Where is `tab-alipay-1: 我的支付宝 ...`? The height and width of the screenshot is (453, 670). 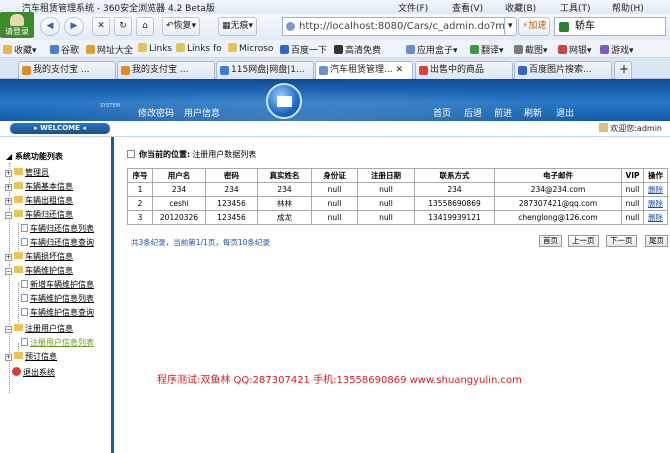 tab-alipay-1: 我的支付宝 ... is located at coordinates (67, 70).